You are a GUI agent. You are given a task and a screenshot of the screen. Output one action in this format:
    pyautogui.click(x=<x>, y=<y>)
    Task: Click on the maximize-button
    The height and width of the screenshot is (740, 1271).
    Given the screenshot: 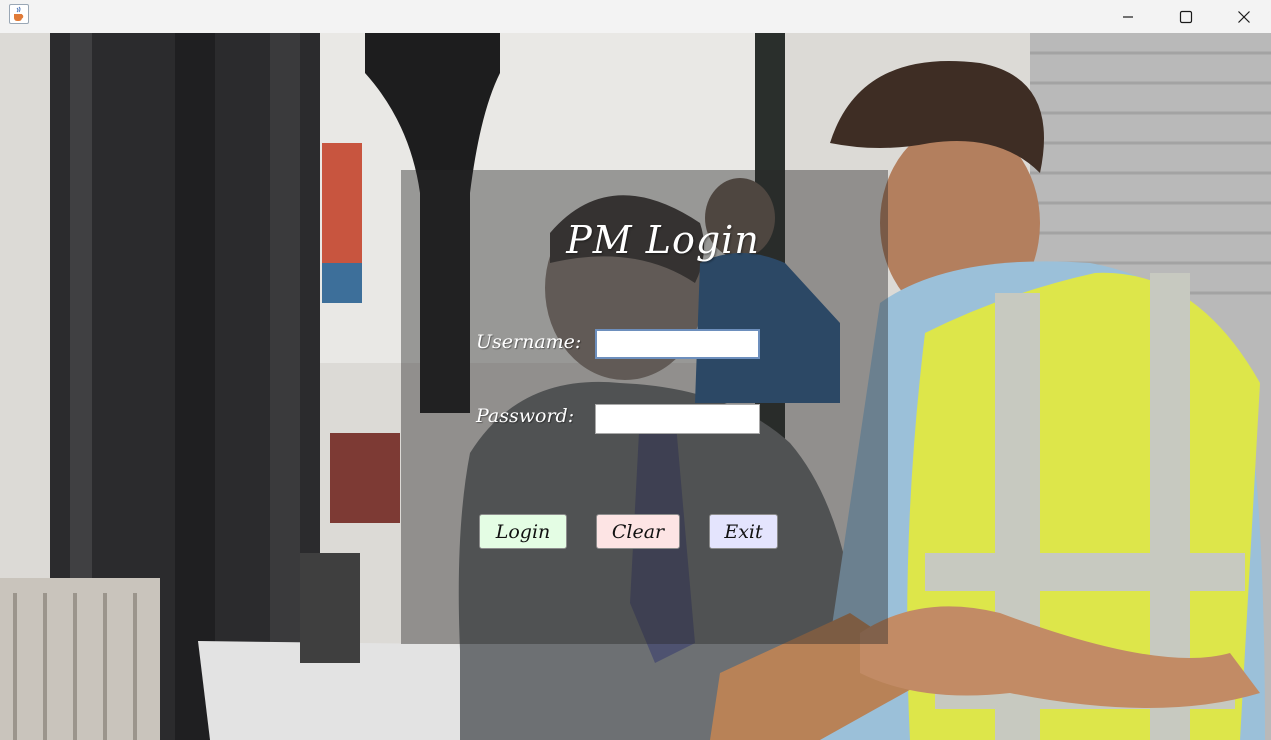 What is the action you would take?
    pyautogui.click(x=1186, y=16)
    